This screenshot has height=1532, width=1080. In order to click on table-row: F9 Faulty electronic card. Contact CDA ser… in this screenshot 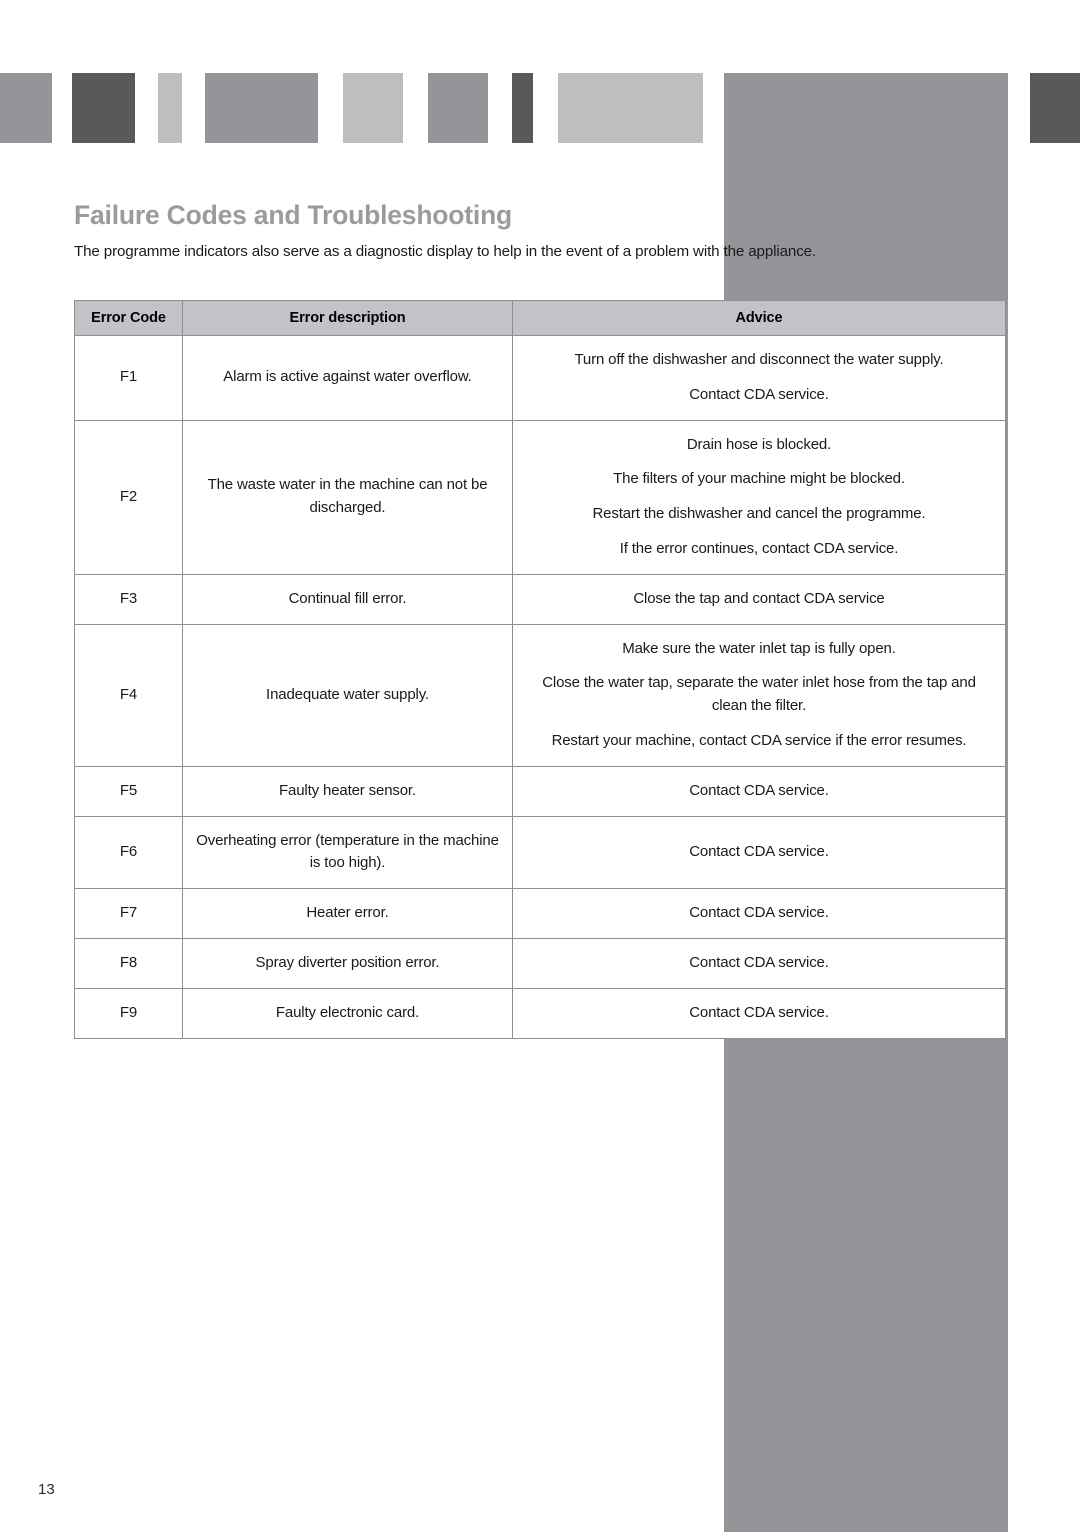, I will do `click(540, 1013)`.